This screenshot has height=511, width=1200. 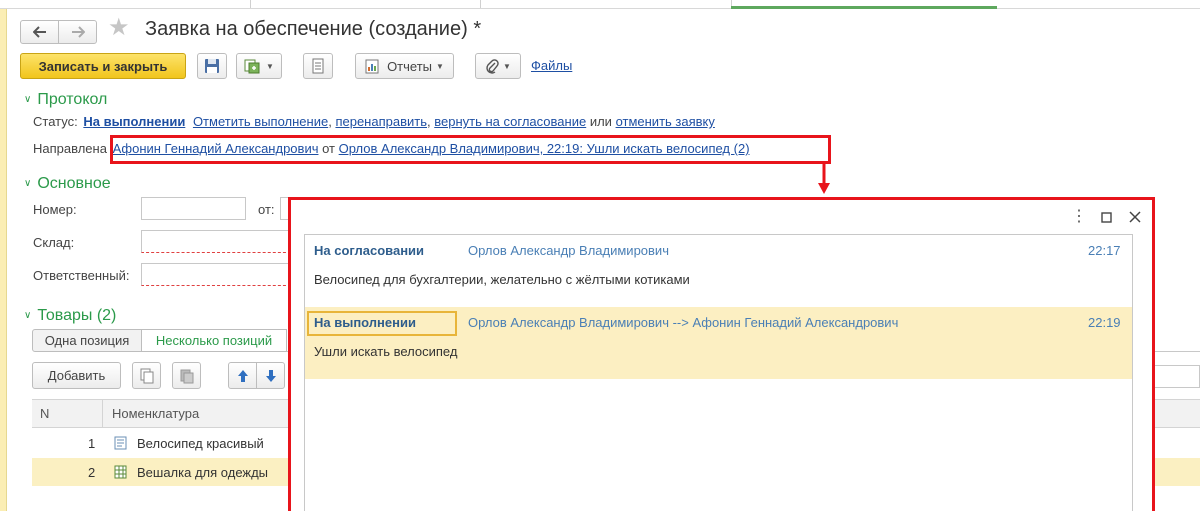 I want to click on row-name: Велосипед красивый, so click(x=200, y=443).